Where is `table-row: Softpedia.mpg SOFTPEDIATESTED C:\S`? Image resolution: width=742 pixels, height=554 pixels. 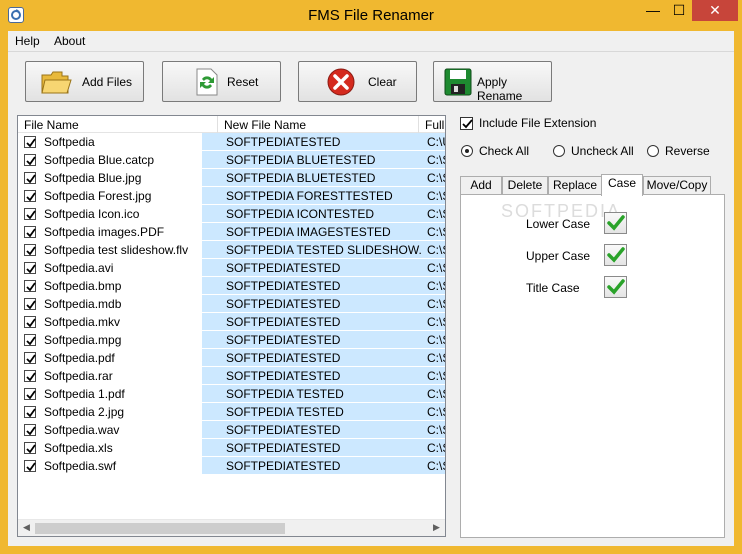
table-row: Softpedia.mpg SOFTPEDIATESTED C:\S is located at coordinates (231, 340).